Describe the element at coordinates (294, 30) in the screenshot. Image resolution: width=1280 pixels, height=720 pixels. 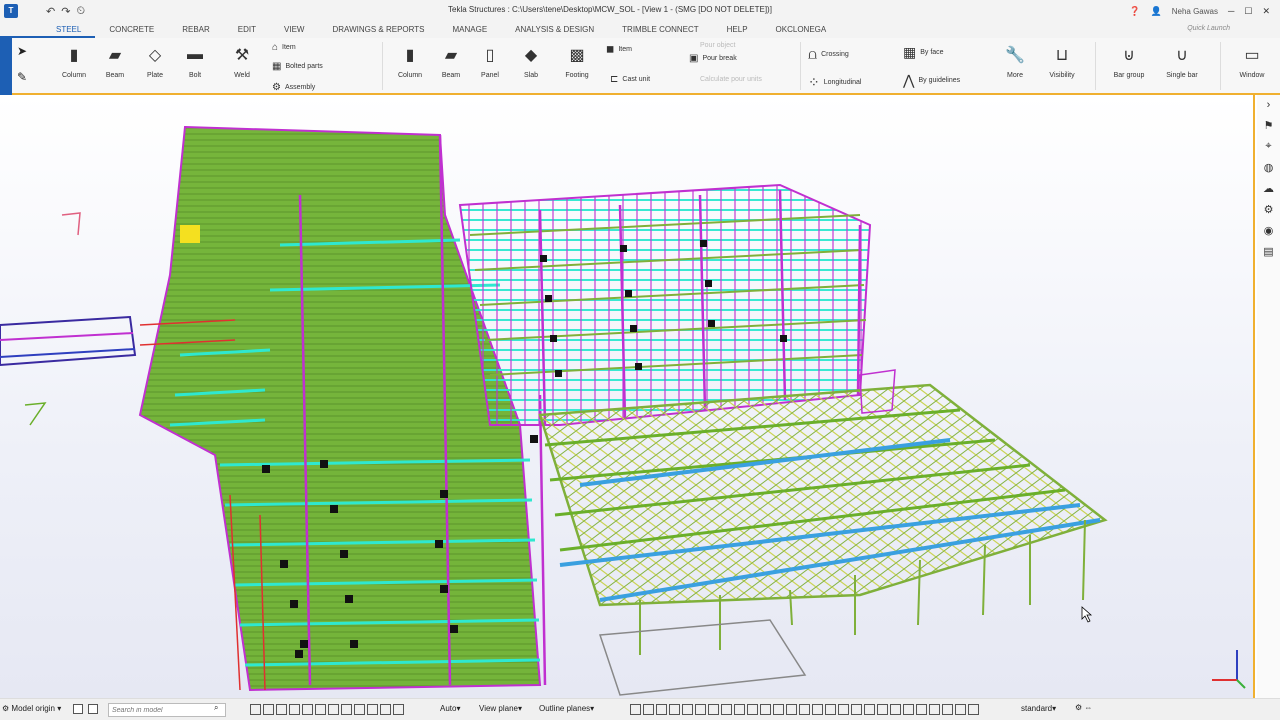
I see `tab-view: VIEW` at that location.